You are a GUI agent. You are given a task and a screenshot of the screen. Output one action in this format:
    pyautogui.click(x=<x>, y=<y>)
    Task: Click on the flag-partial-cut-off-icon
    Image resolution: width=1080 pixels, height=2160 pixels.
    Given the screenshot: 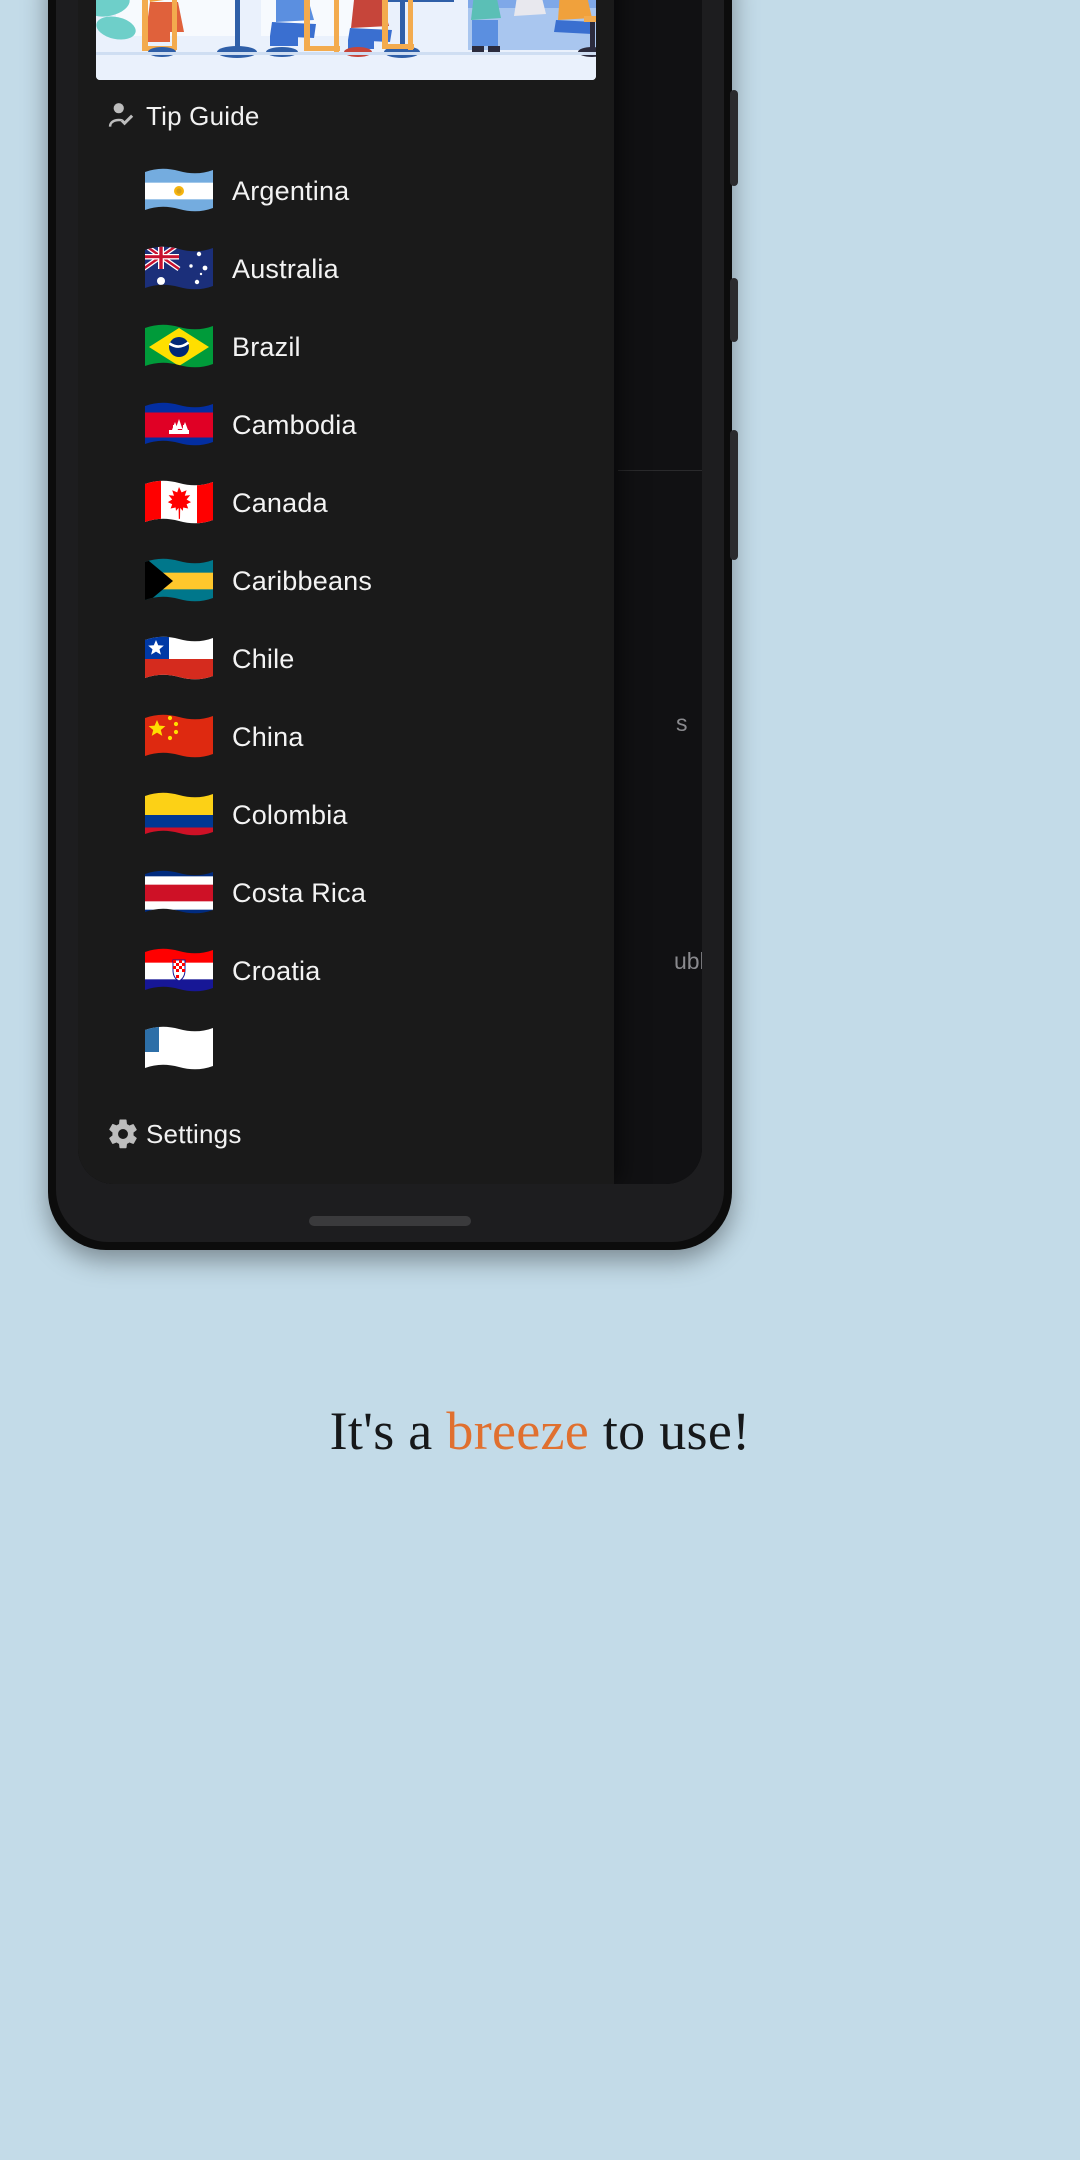 What is the action you would take?
    pyautogui.click(x=179, y=1049)
    